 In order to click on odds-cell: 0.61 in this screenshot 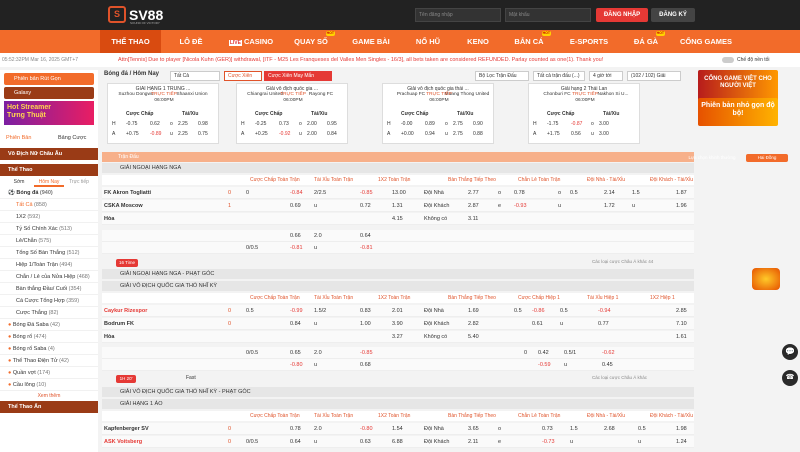, I will do `click(537, 324)`.